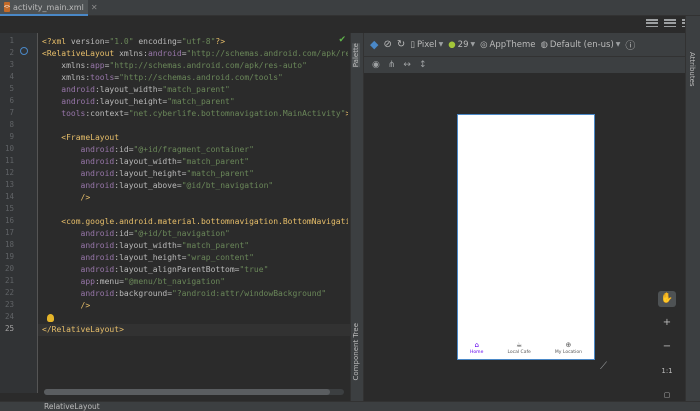 This screenshot has width=700, height=411. I want to click on orientation-icon: ↻, so click(401, 44).